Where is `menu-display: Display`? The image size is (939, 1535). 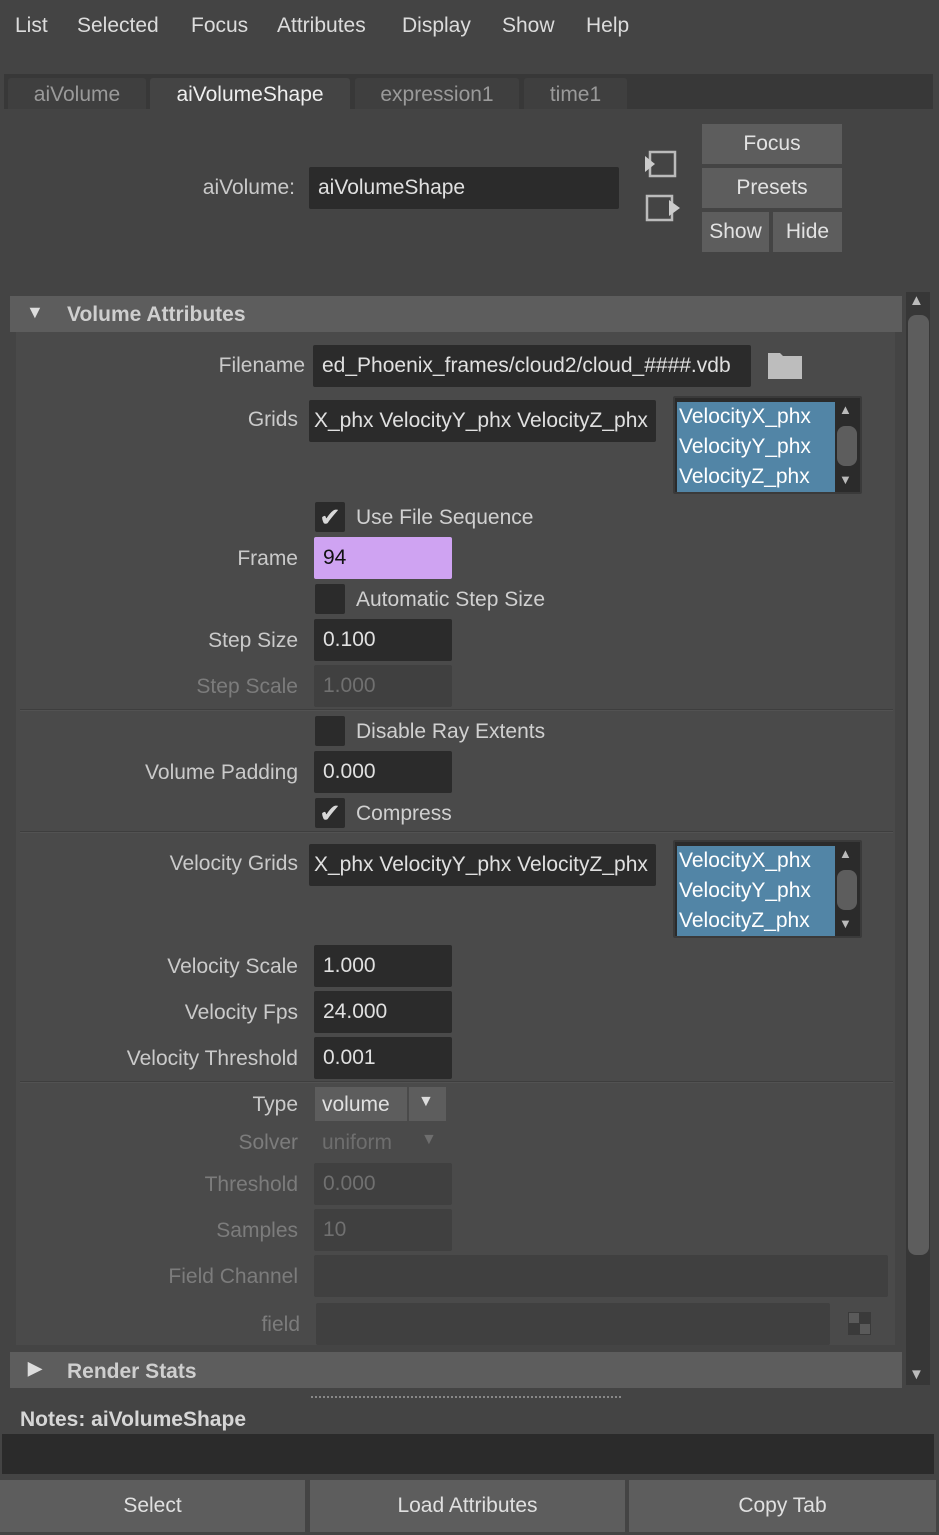 menu-display: Display is located at coordinates (436, 26).